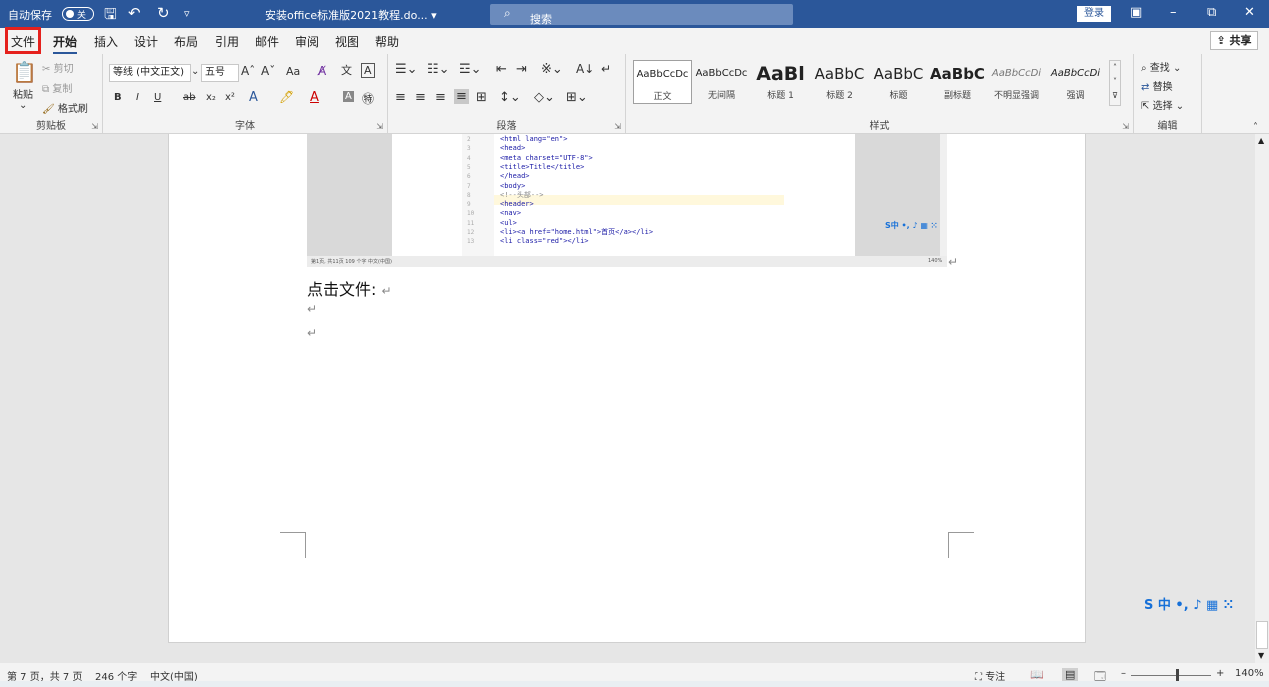 The width and height of the screenshot is (1269, 687). Describe the element at coordinates (227, 41) in the screenshot. I see `tab-references: 引用` at that location.